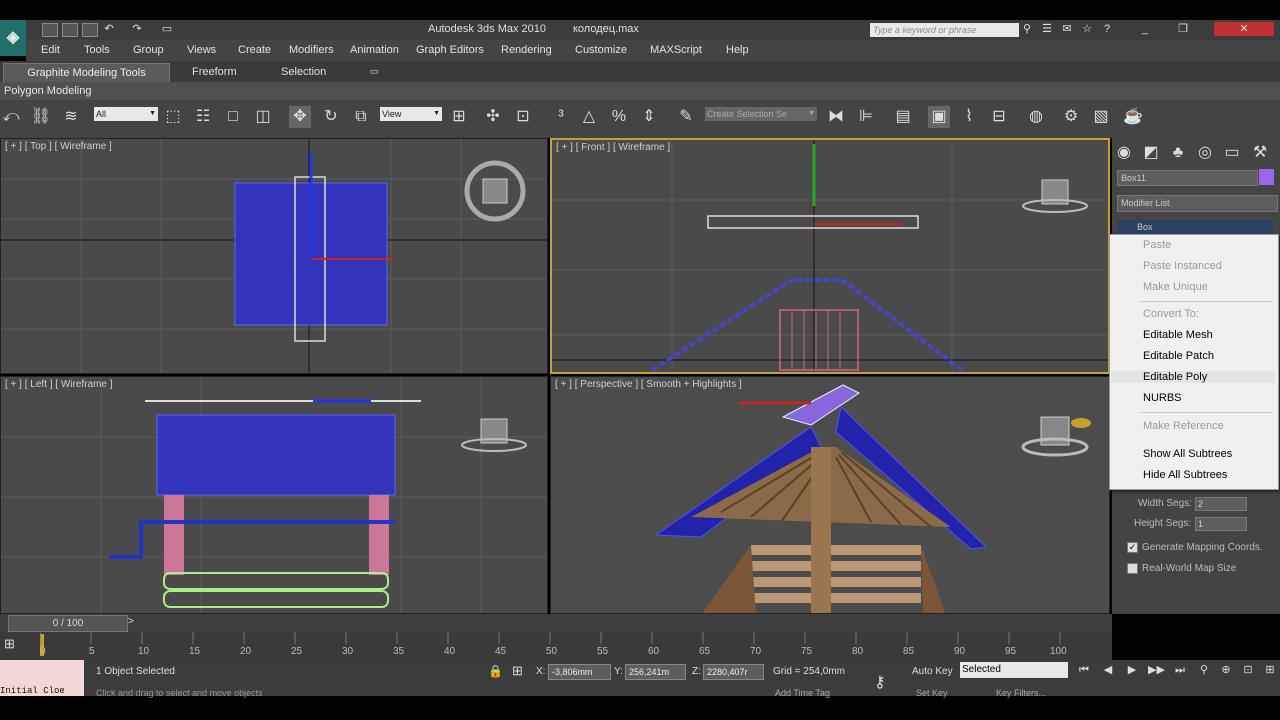 The image size is (1280, 720). I want to click on percent-snap-icon: %, so click(619, 117).